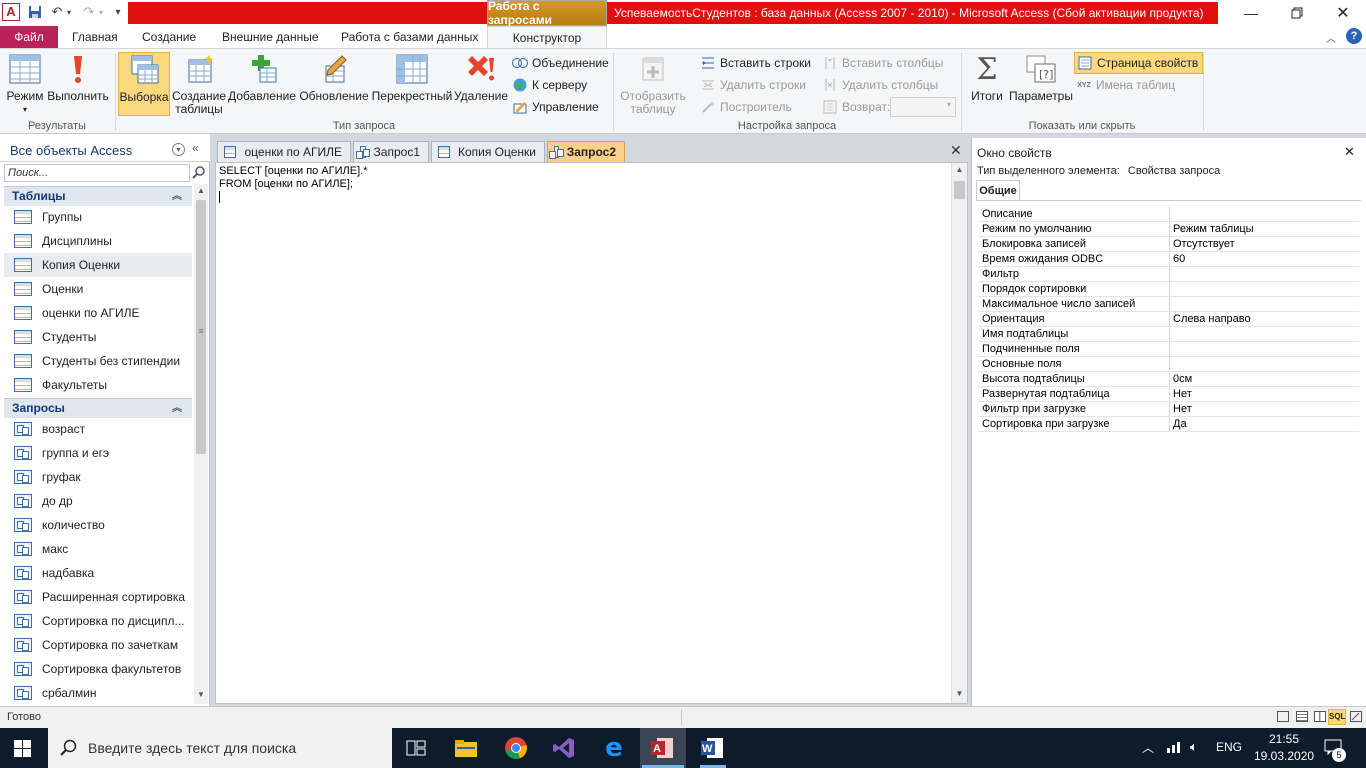 This screenshot has width=1366, height=768. What do you see at coordinates (1320, 716) in the screenshot?
I see `pivot-chart-view-icon` at bounding box center [1320, 716].